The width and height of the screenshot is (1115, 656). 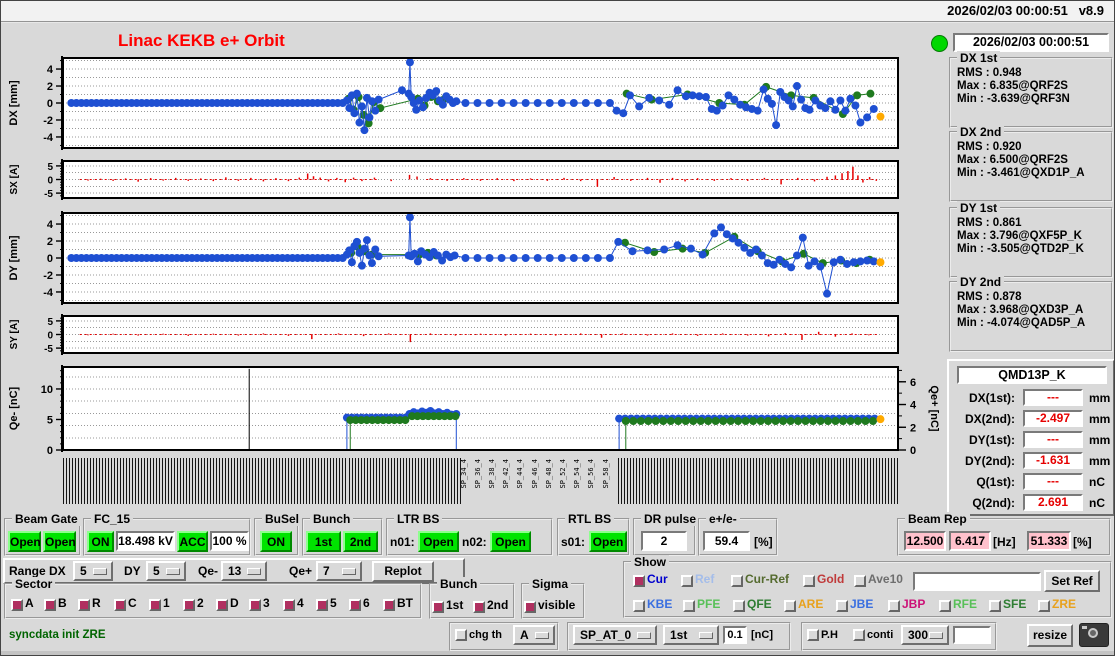 I want to click on dr-pulse-field: 2, so click(x=664, y=541).